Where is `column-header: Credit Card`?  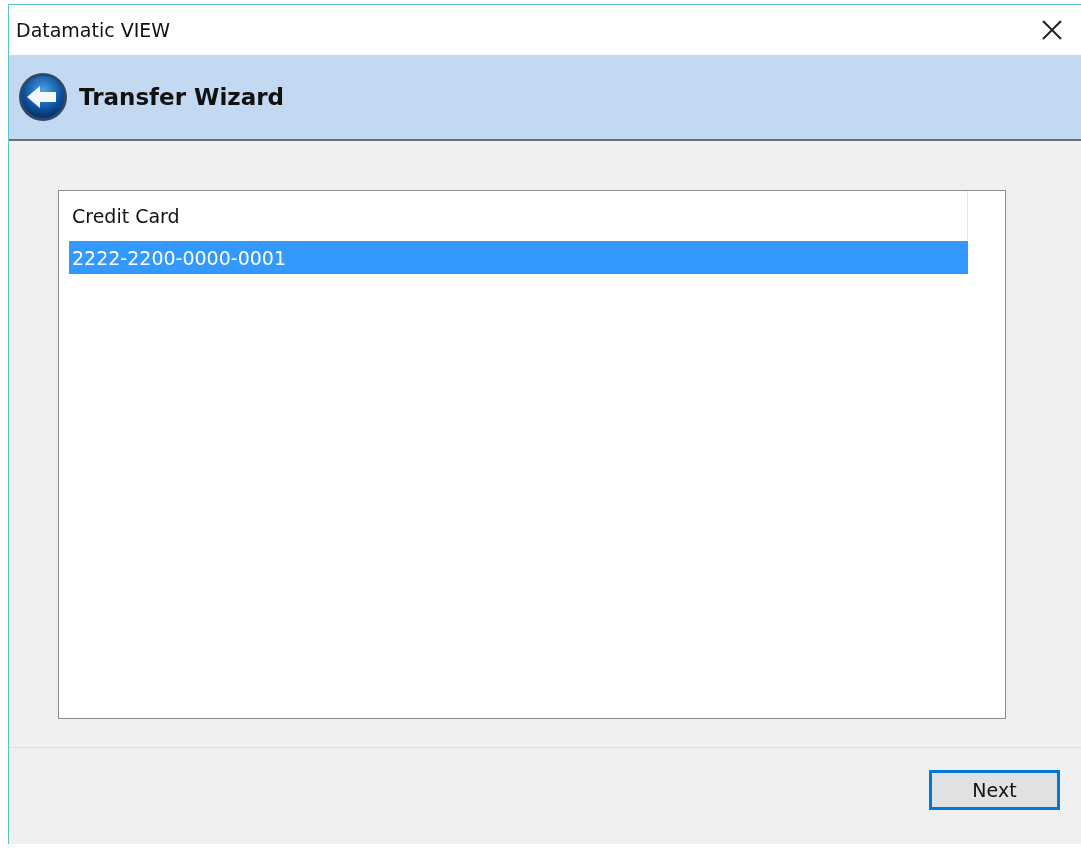
column-header: Credit Card is located at coordinates (124, 216).